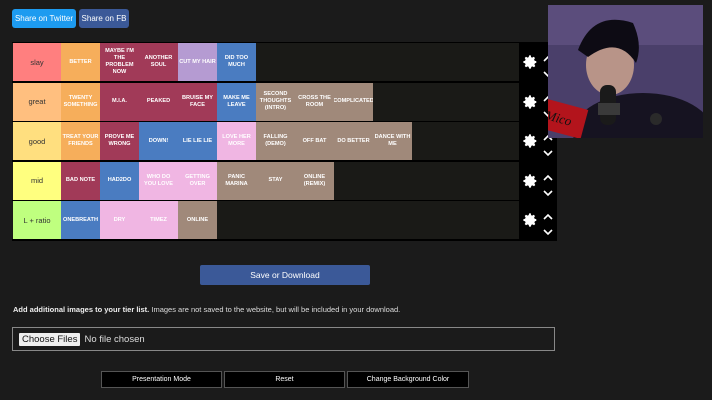 Image resolution: width=712 pixels, height=400 pixels. I want to click on tier-item: STAY, so click(275, 180).